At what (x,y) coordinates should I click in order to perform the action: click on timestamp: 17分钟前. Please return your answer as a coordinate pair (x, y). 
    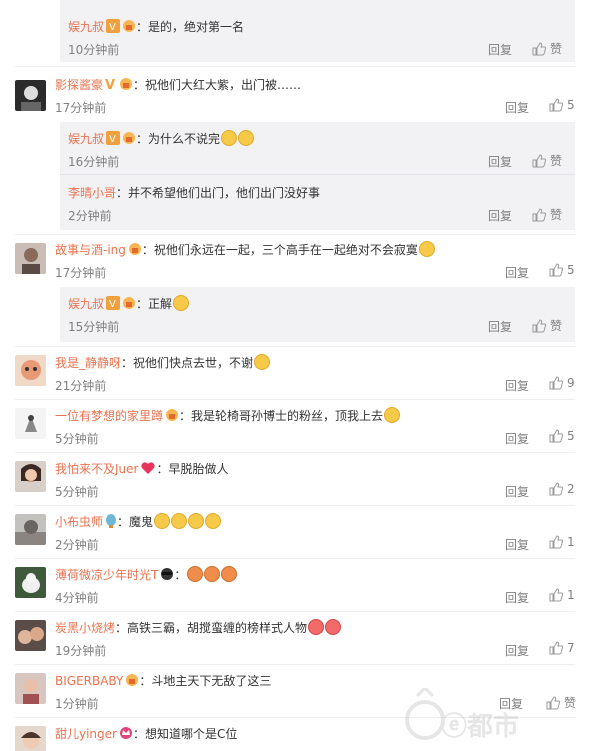
    Looking at the image, I should click on (81, 108).